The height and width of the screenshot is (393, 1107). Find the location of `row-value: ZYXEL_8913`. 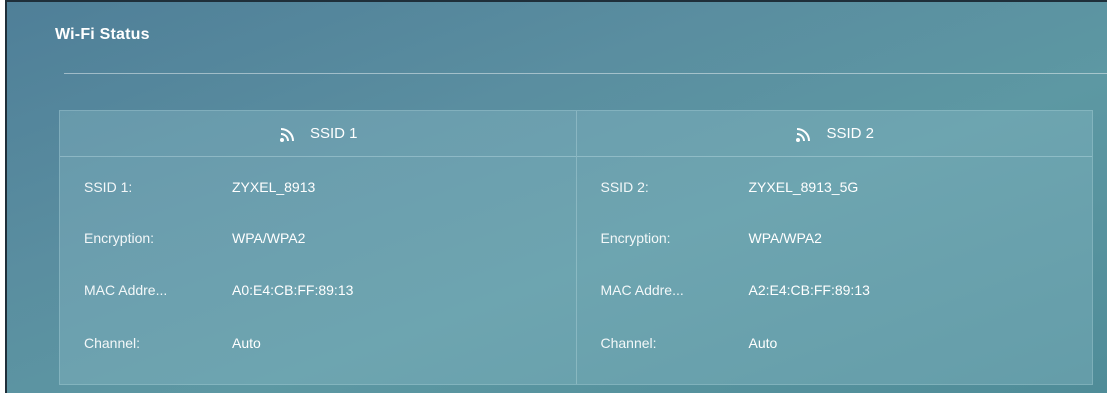

row-value: ZYXEL_8913 is located at coordinates (274, 187).